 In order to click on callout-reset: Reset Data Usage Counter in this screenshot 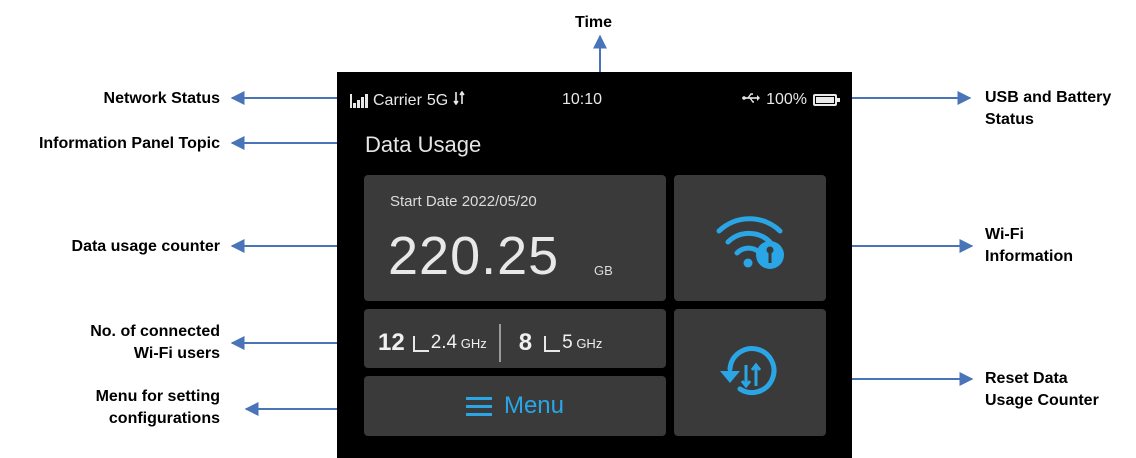, I will do `click(1060, 390)`.